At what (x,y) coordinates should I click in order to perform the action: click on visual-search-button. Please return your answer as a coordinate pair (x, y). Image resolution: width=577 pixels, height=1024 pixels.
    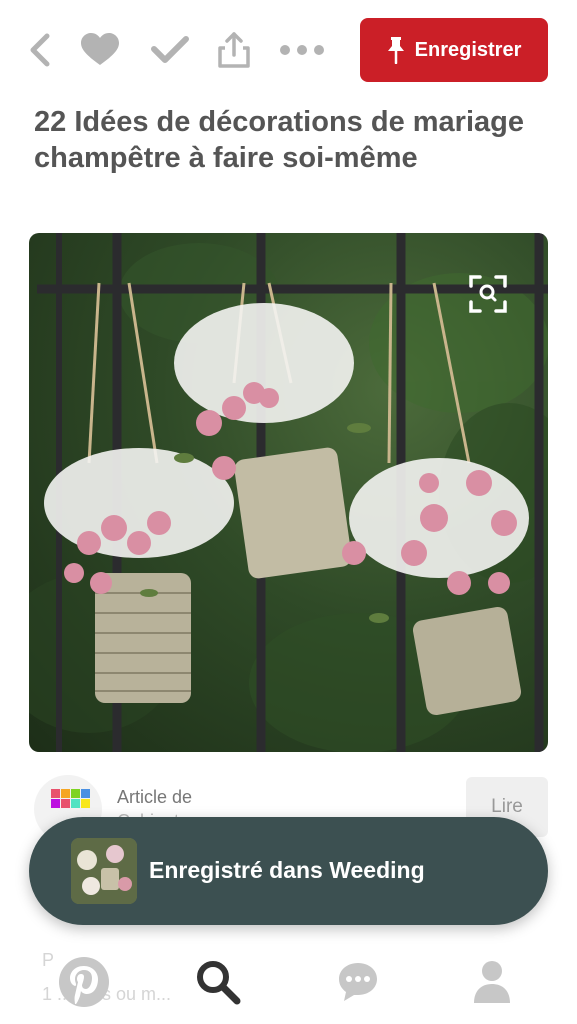
    Looking at the image, I should click on (488, 294).